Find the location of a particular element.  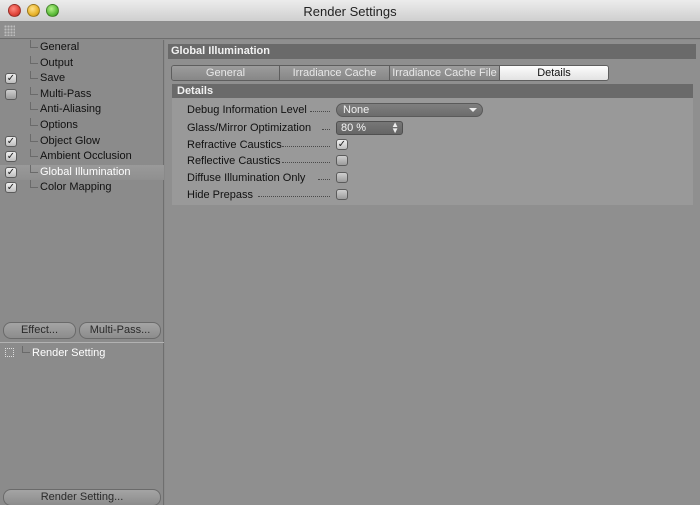

sidebar-item-output: Output is located at coordinates (82, 63).